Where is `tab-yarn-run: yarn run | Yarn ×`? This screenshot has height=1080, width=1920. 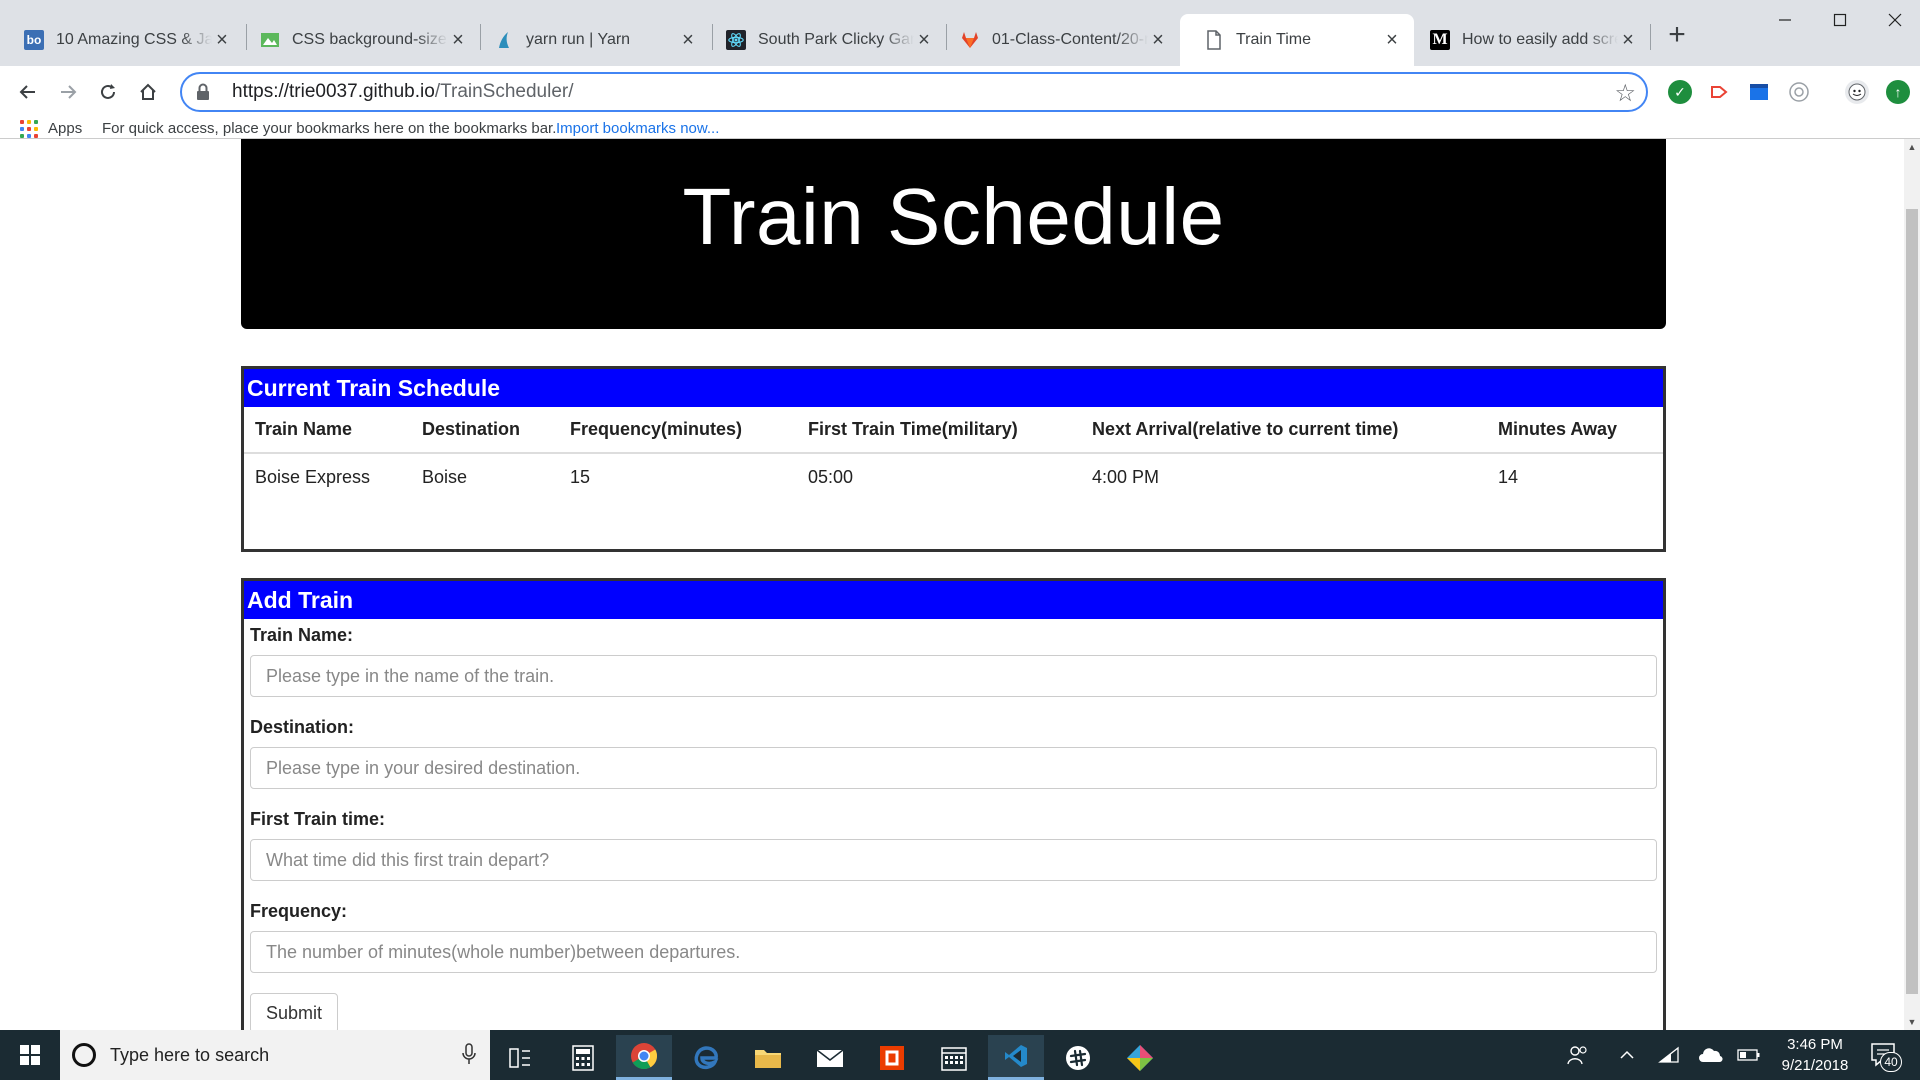 tab-yarn-run: yarn run | Yarn × is located at coordinates (590, 40).